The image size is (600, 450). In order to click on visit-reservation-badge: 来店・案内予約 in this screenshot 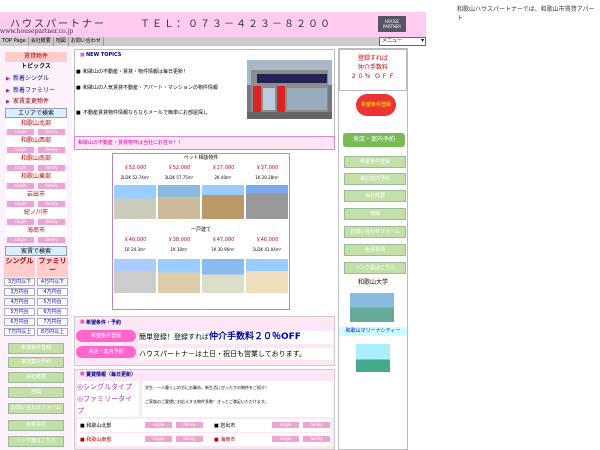, I will do `click(106, 352)`.